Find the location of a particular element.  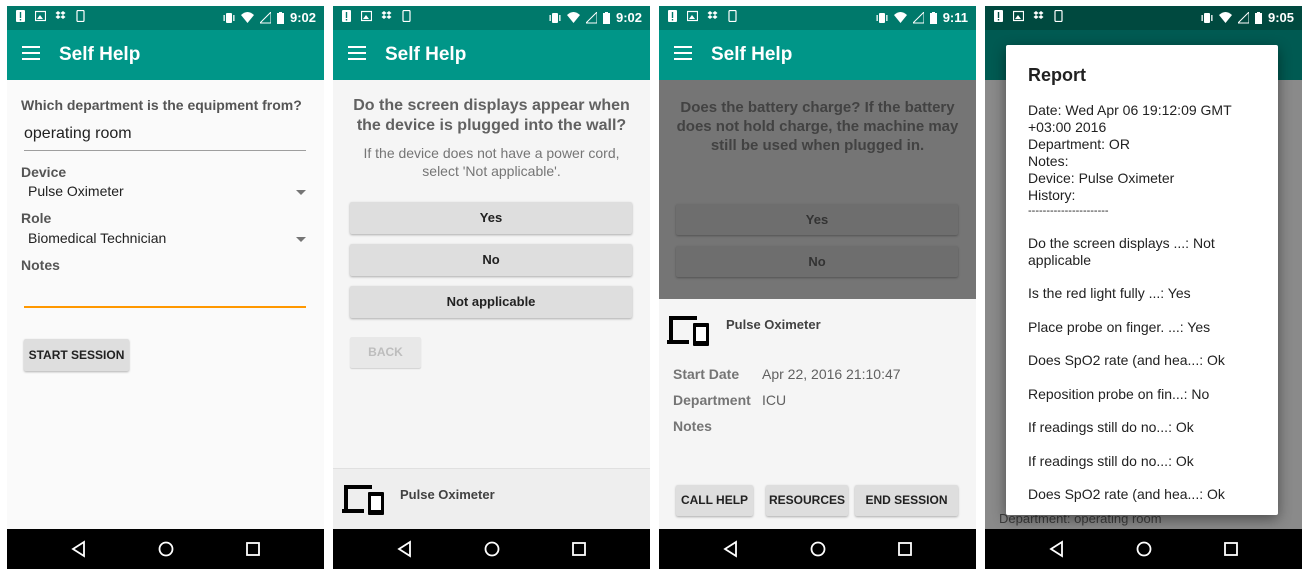

history-item: If readings still do no...: Ok is located at coordinates (1111, 460).